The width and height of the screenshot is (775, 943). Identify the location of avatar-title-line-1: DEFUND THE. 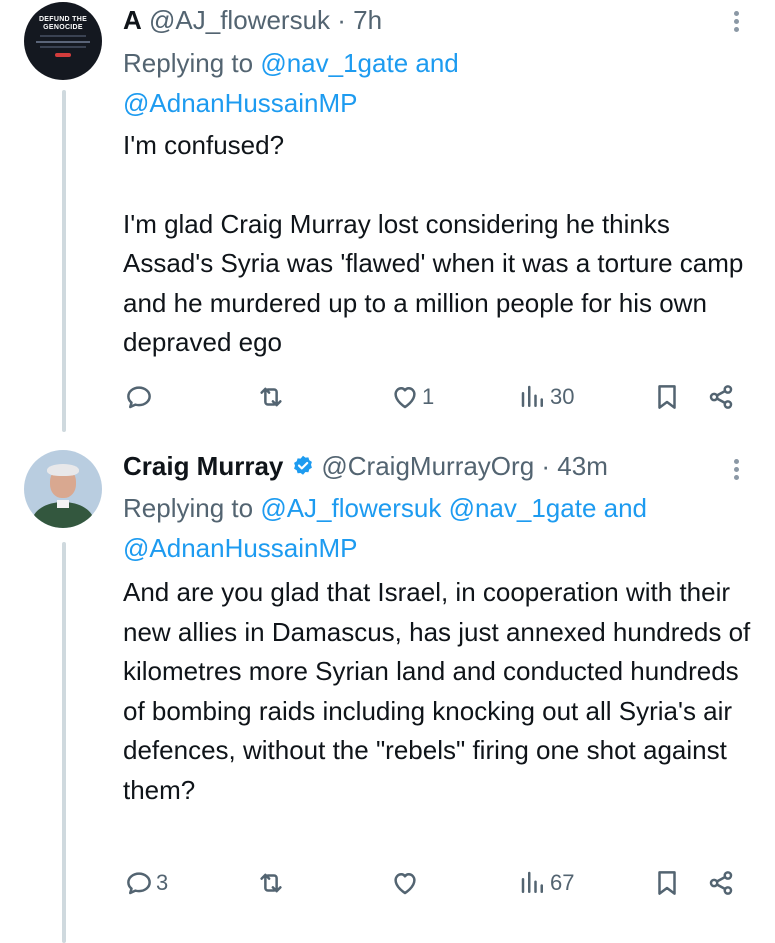
(63, 19).